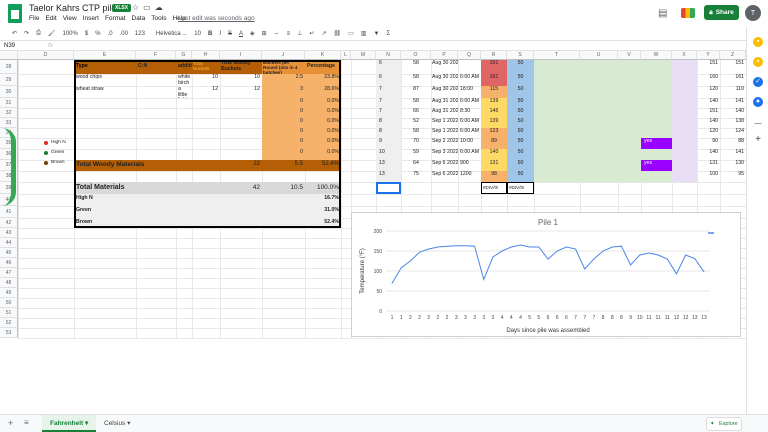 The height and width of the screenshot is (432, 768). Describe the element at coordinates (210, 34) in the screenshot. I see `bold-button: B` at that location.